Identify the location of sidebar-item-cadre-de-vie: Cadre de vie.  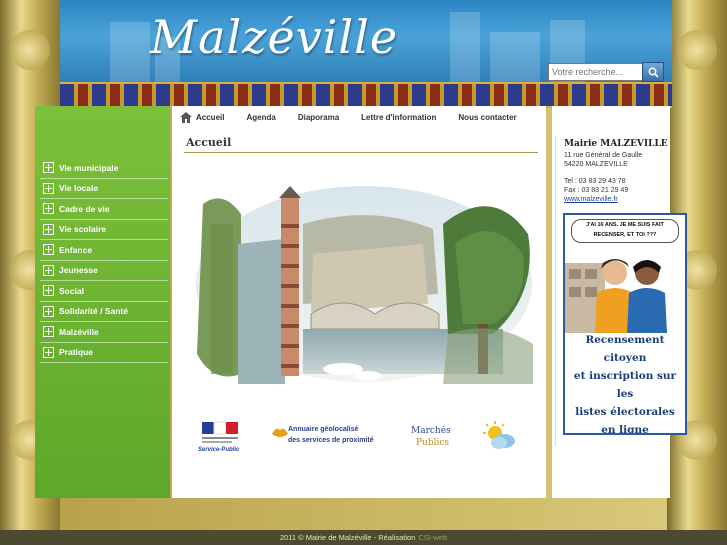
(104, 209).